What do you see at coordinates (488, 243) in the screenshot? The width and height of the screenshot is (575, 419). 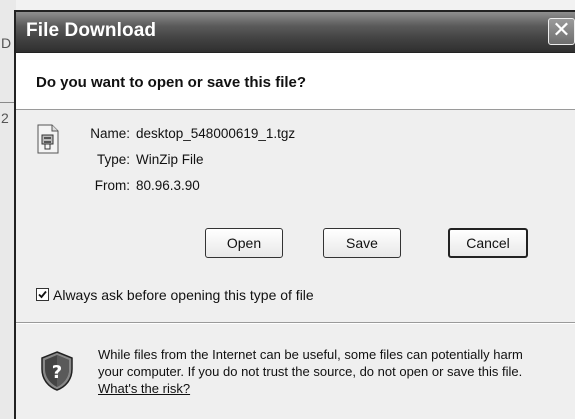 I see `cancel-button: Cancel` at bounding box center [488, 243].